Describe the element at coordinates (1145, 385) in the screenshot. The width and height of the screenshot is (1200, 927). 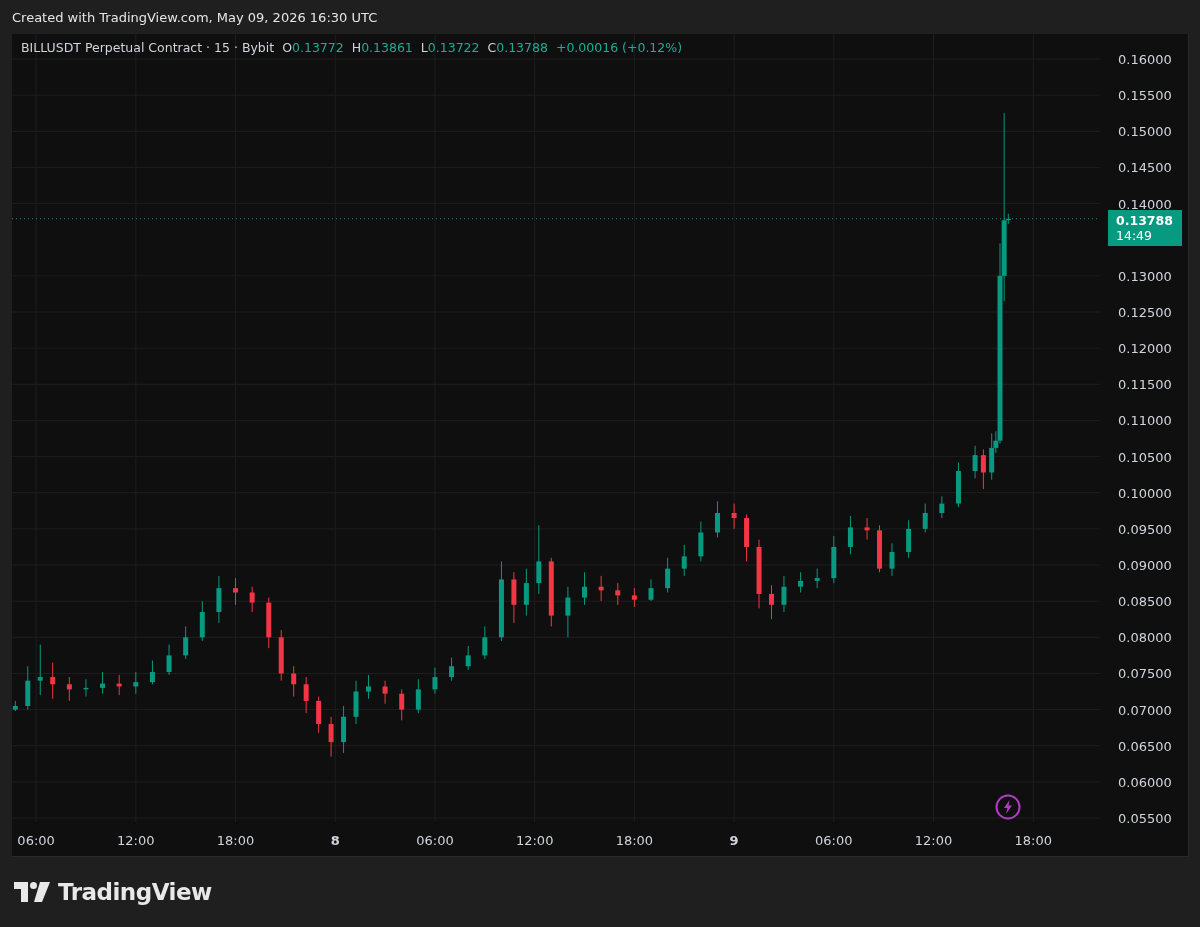
I see `price-axis-label: 0.11500` at that location.